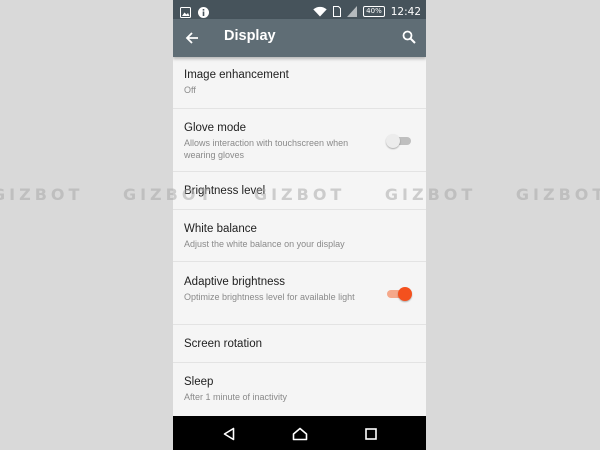 The image size is (600, 450). Describe the element at coordinates (220, 229) in the screenshot. I see `setting-title: White balance` at that location.